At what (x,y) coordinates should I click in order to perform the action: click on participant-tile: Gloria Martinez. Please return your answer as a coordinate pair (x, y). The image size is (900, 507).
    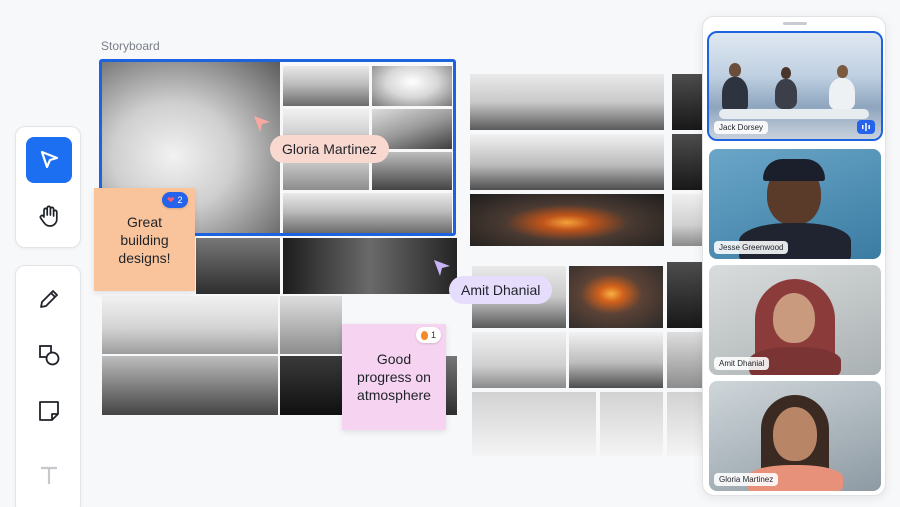
    Looking at the image, I should click on (795, 436).